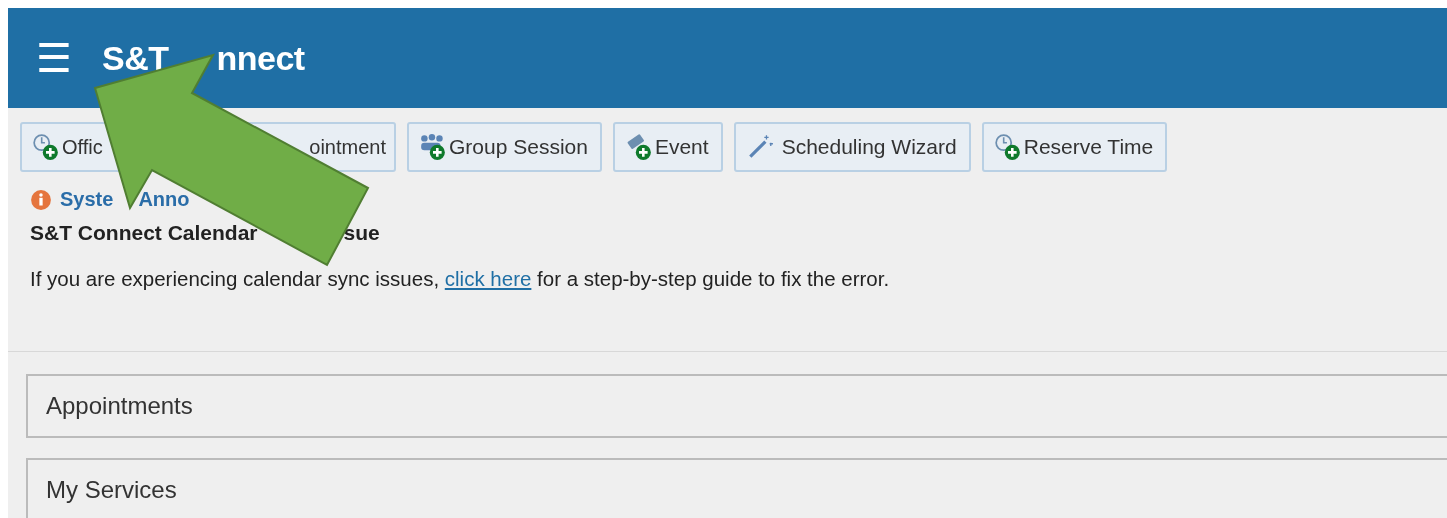  Describe the element at coordinates (41, 199) in the screenshot. I see `info-icon` at that location.